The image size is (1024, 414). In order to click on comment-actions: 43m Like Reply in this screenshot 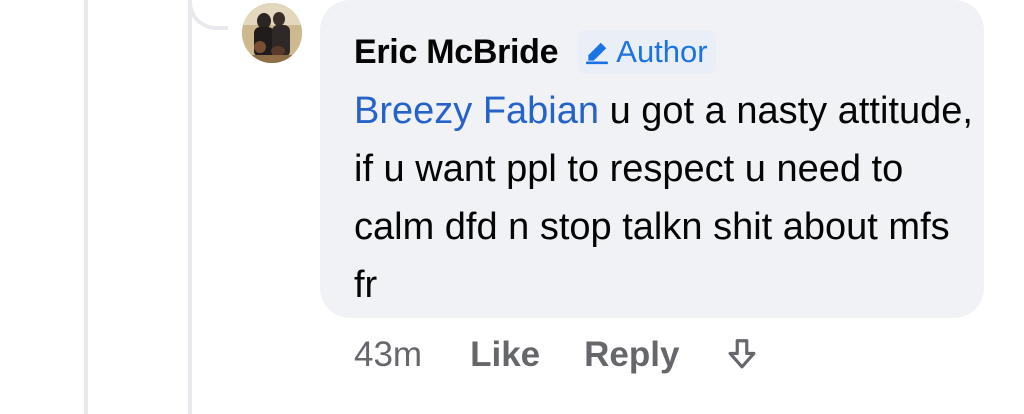, I will do `click(557, 355)`.